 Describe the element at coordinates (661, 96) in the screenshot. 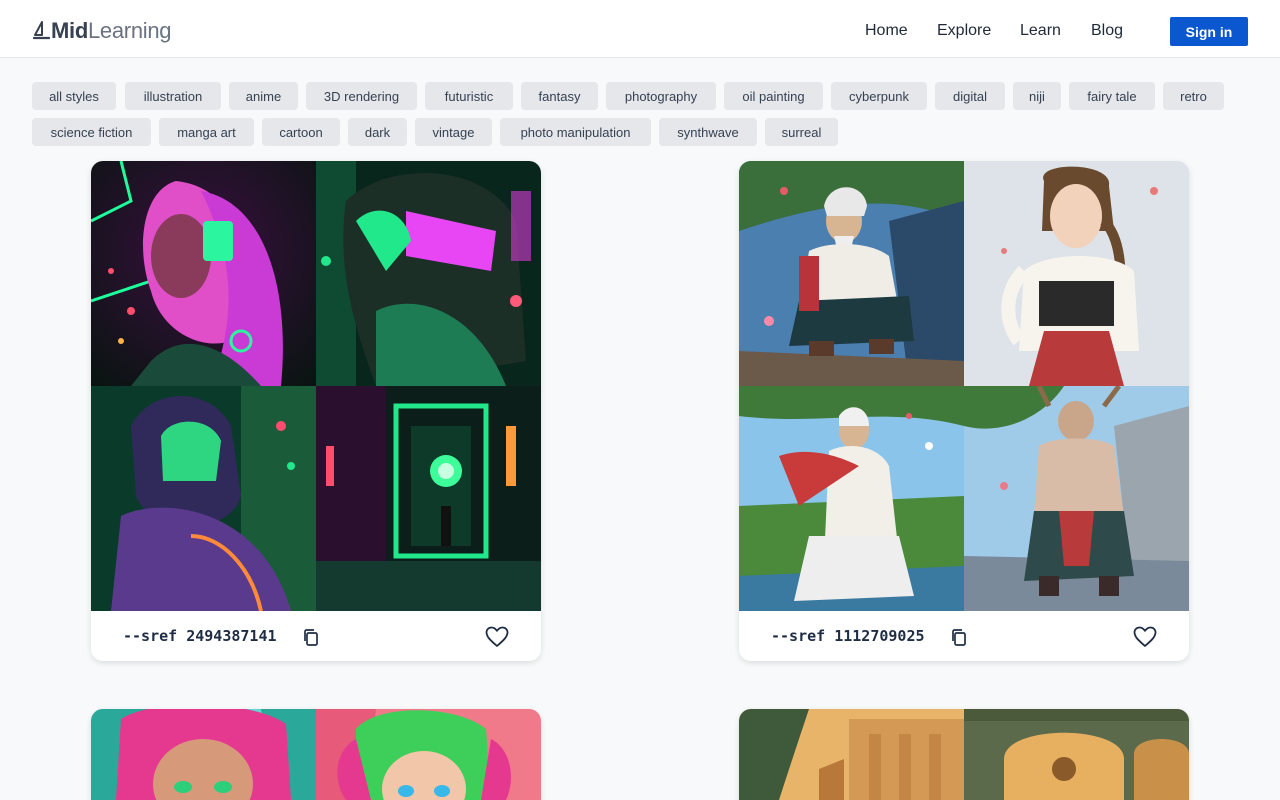

I see `tag-photography: photography` at that location.